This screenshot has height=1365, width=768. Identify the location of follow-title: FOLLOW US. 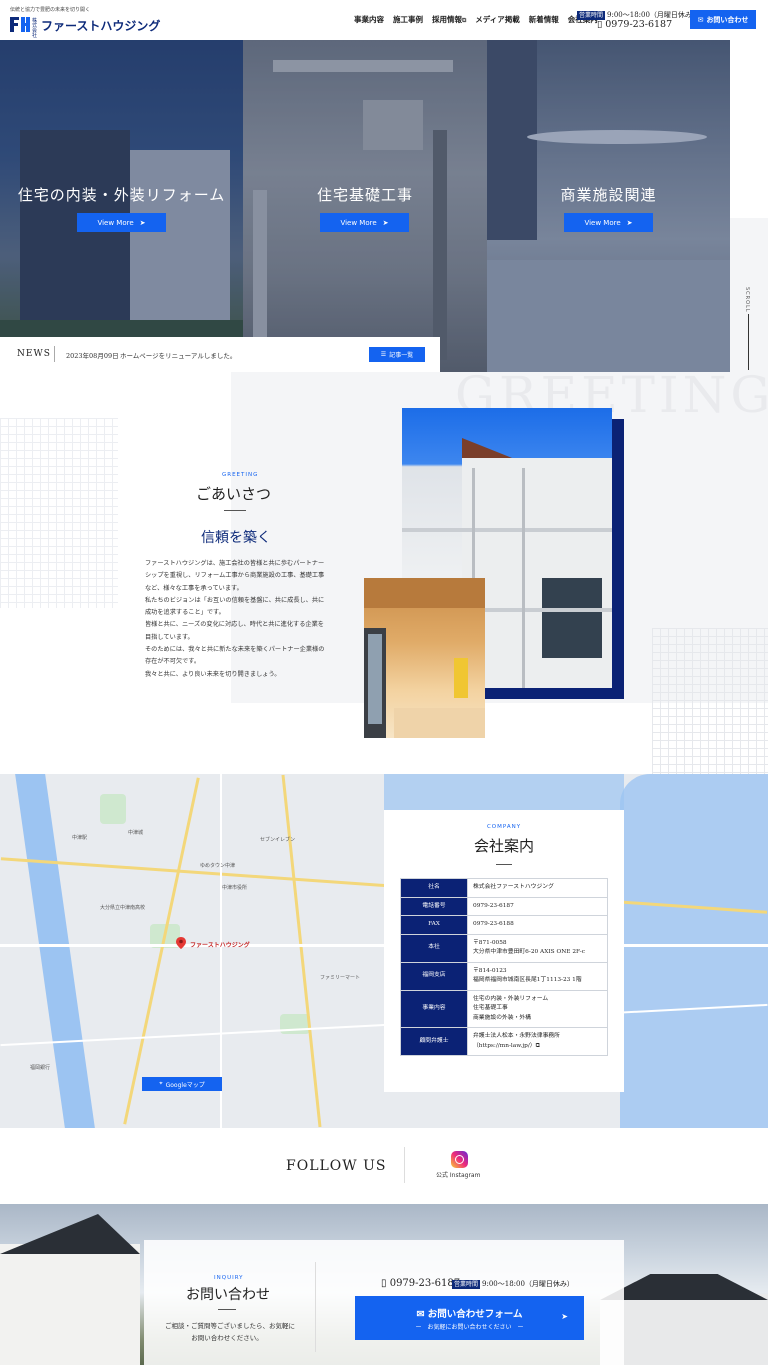
(336, 1166).